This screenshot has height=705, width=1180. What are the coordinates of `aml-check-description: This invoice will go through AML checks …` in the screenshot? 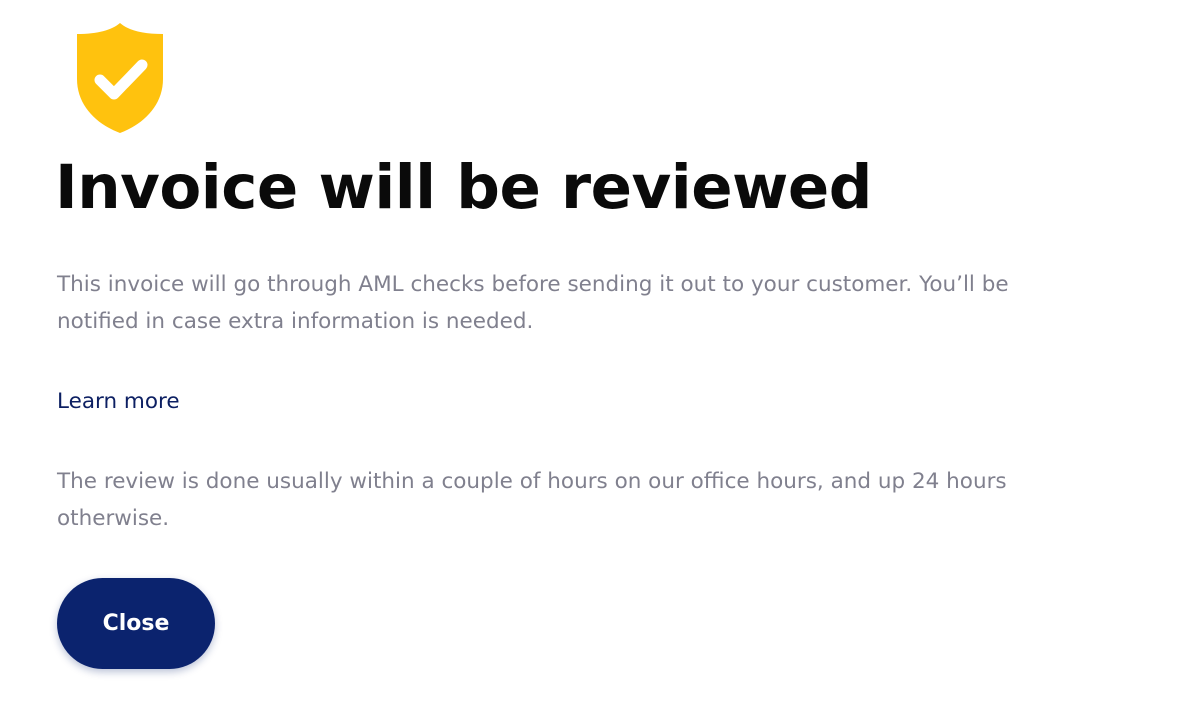 It's located at (533, 303).